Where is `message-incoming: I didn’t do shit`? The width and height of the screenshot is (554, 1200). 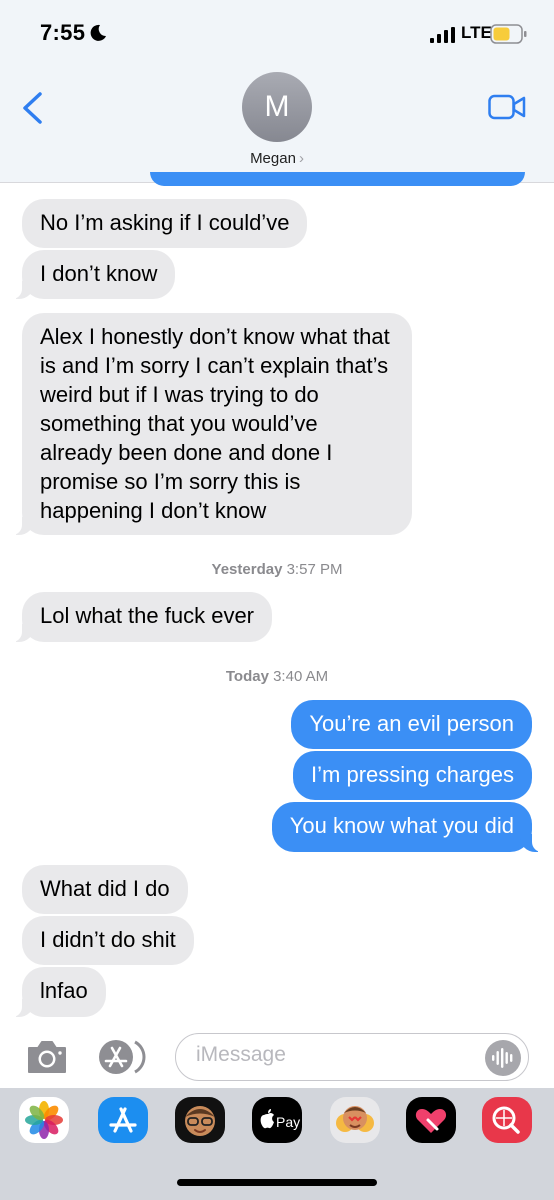 message-incoming: I didn’t do shit is located at coordinates (108, 940).